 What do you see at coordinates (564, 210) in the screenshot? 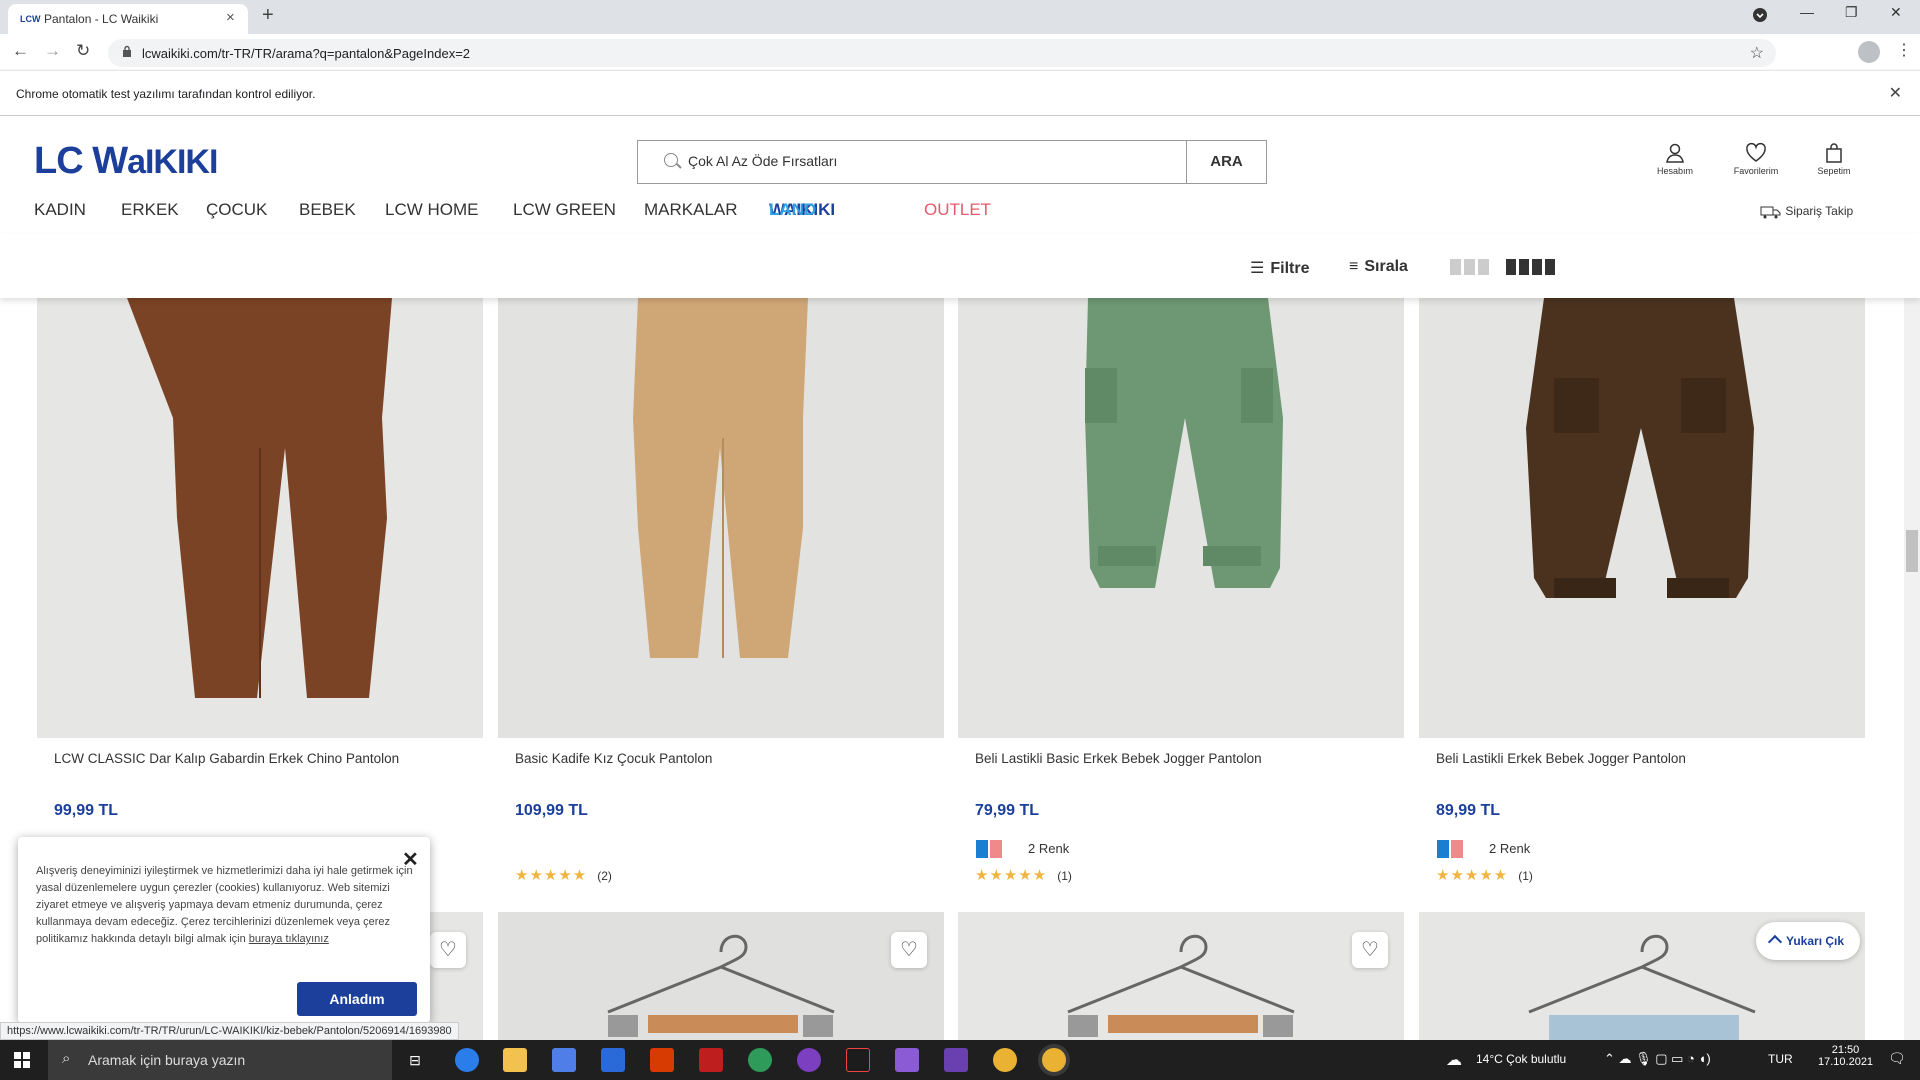
I see `nav-lcw-green: LCW GREEN` at bounding box center [564, 210].